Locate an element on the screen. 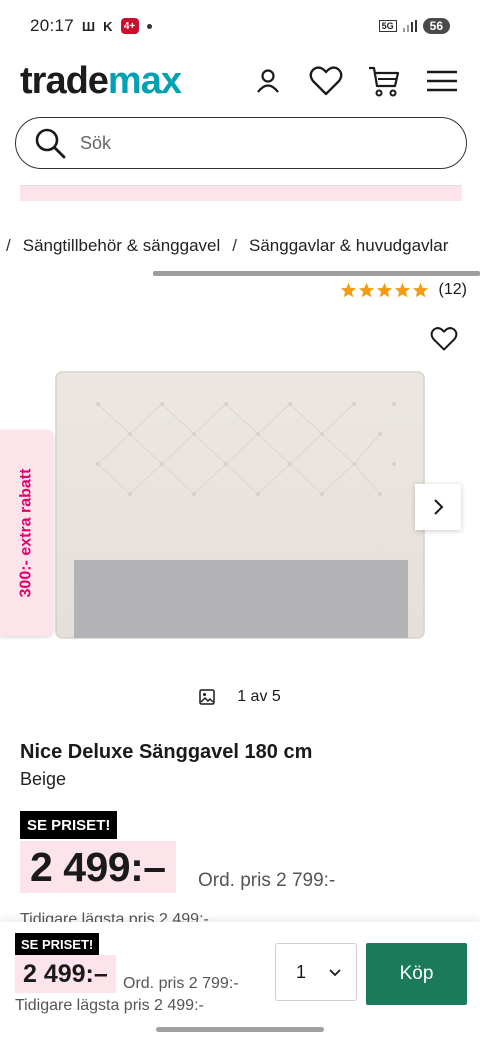 Image resolution: width=480 pixels, height=1040 pixels. status-bar: 20:17 Ш K 4+ 5G 56 is located at coordinates (240, 26).